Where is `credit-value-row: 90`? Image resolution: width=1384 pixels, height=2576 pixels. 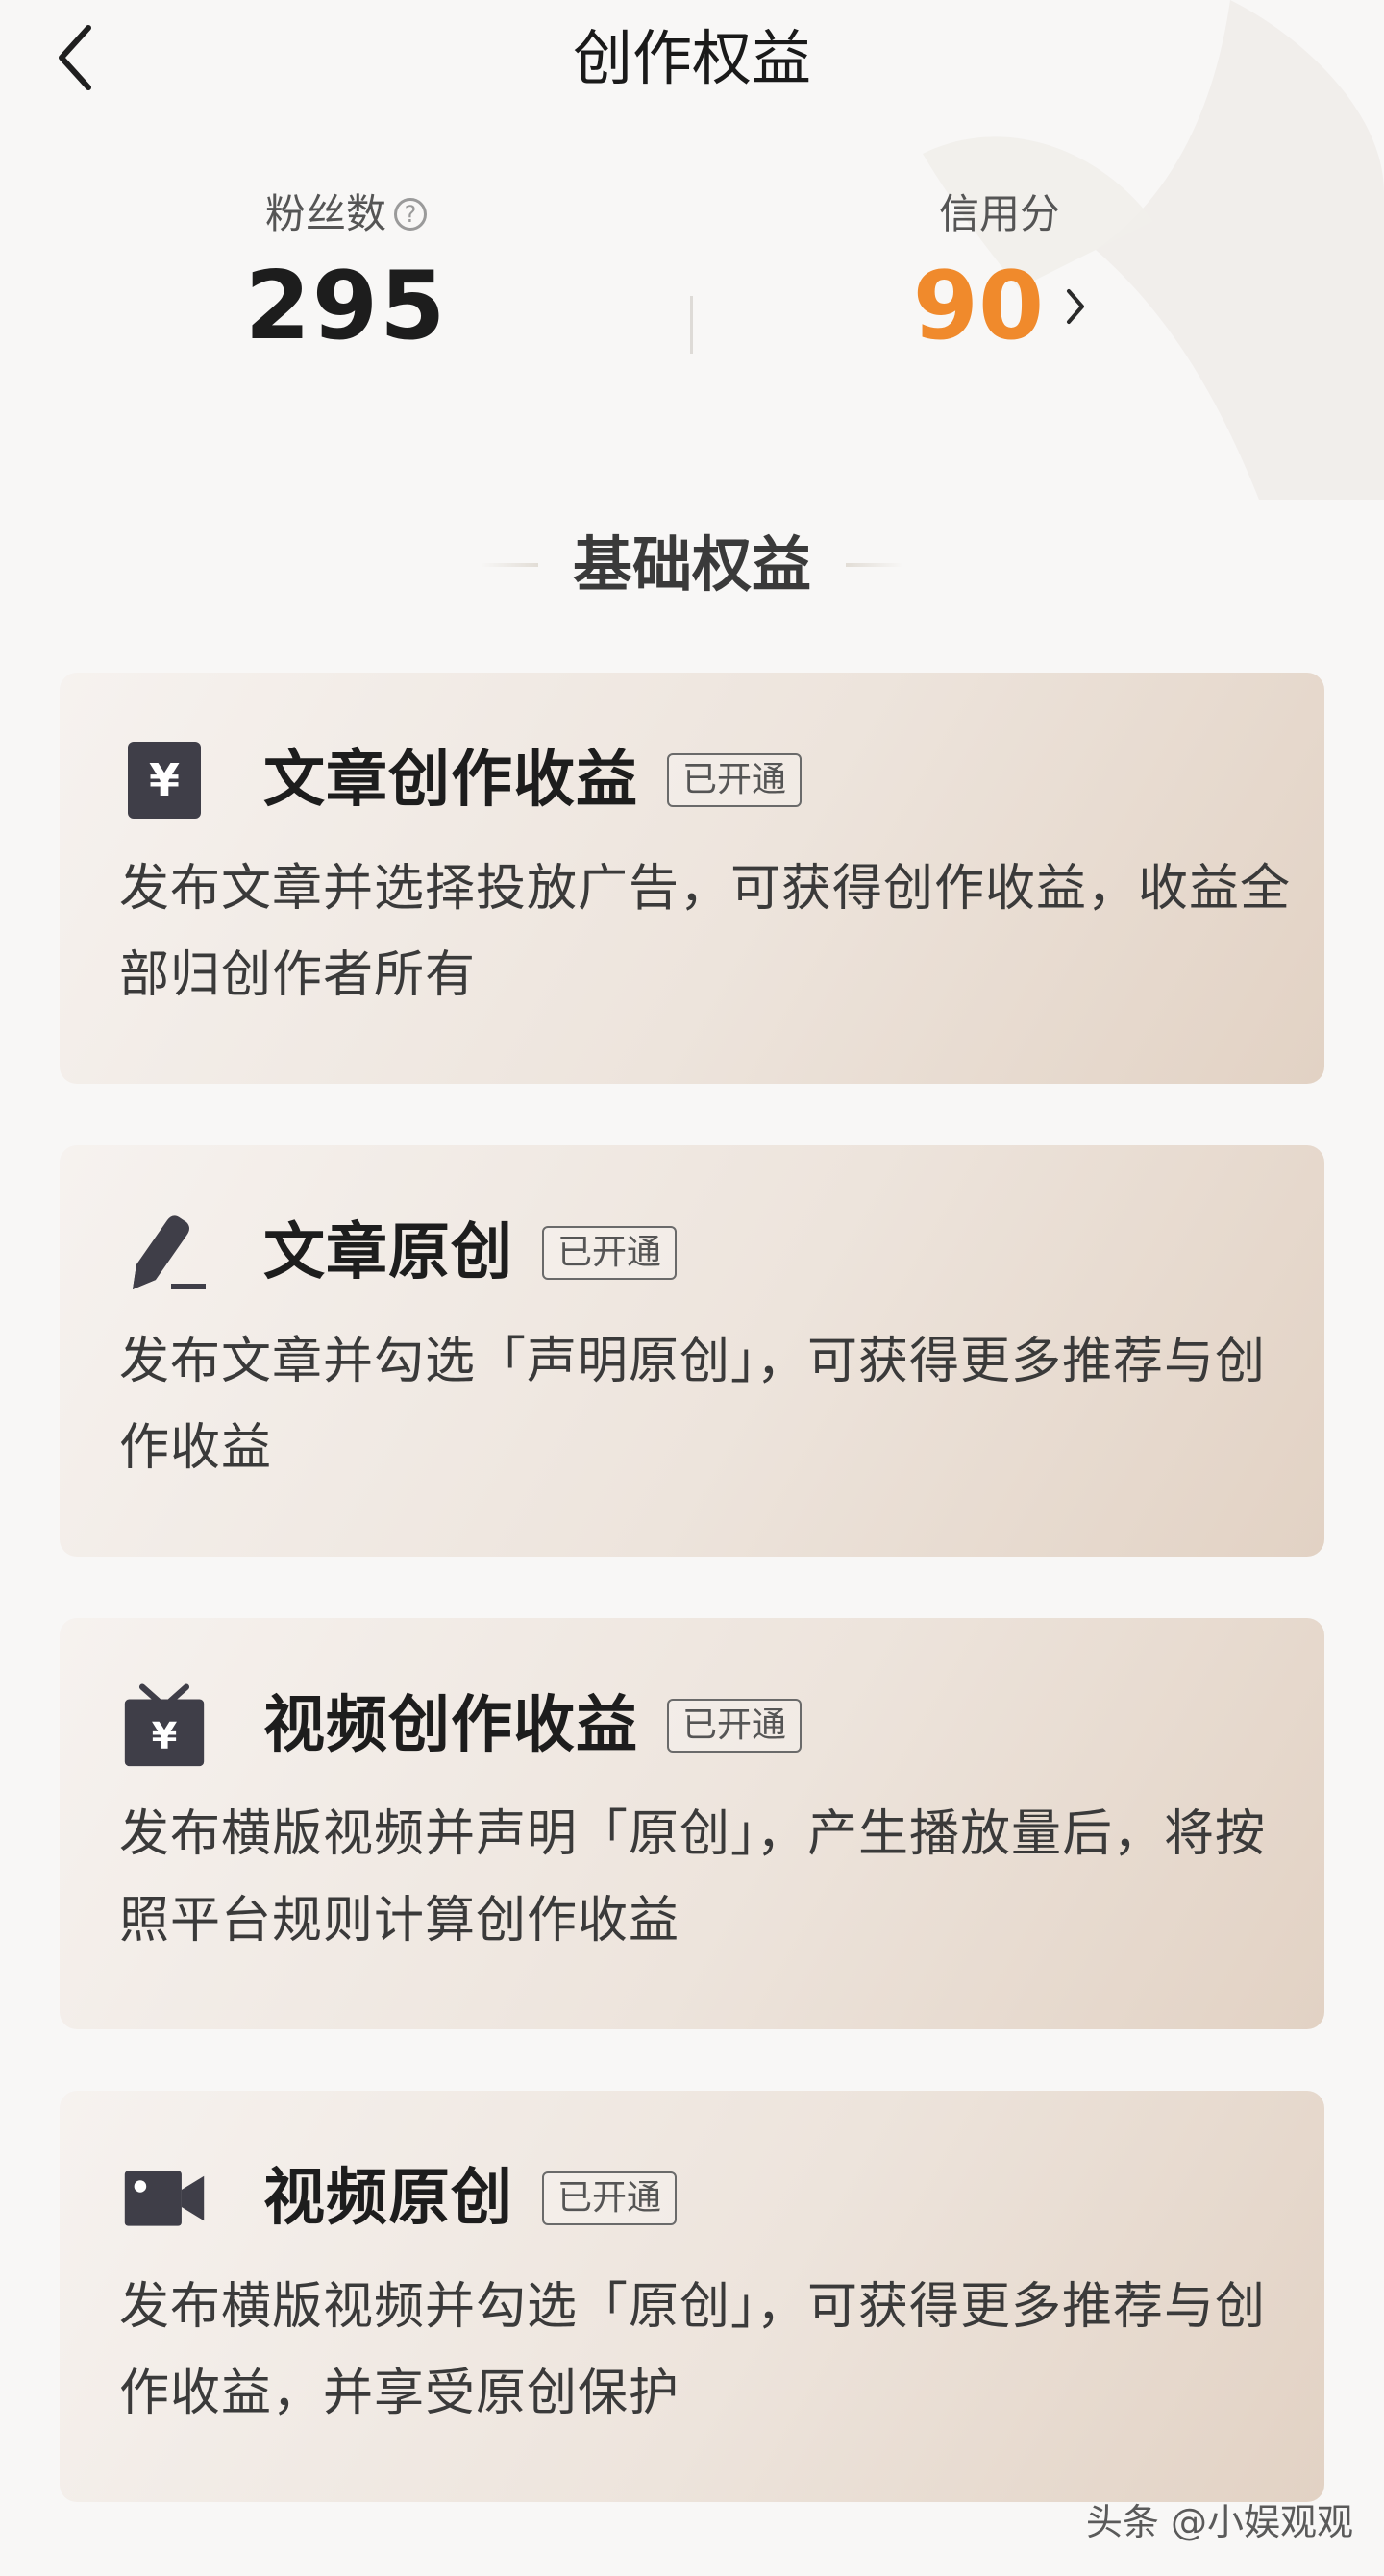
credit-value-row: 90 is located at coordinates (999, 306).